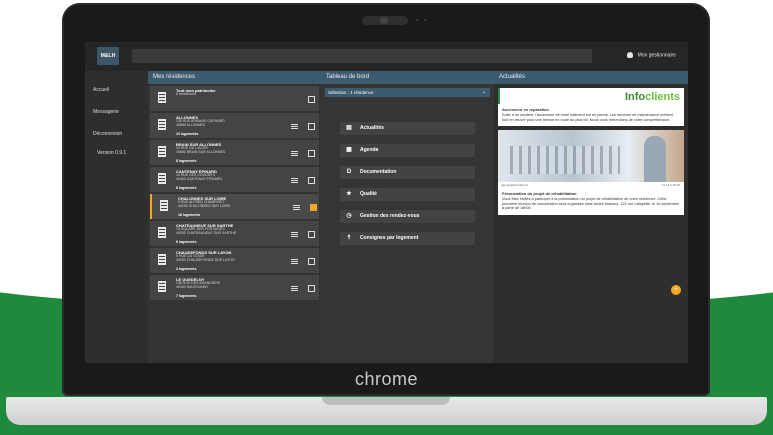  What do you see at coordinates (407, 172) in the screenshot?
I see `menu-documentation: D Documentation` at bounding box center [407, 172].